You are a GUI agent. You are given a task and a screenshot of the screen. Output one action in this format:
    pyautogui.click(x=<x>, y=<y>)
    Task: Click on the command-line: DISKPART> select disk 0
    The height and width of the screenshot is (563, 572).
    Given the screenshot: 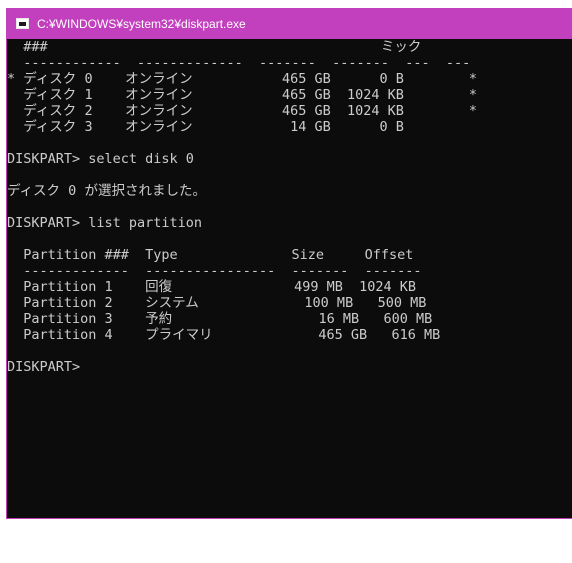 What is the action you would take?
    pyautogui.click(x=100, y=159)
    